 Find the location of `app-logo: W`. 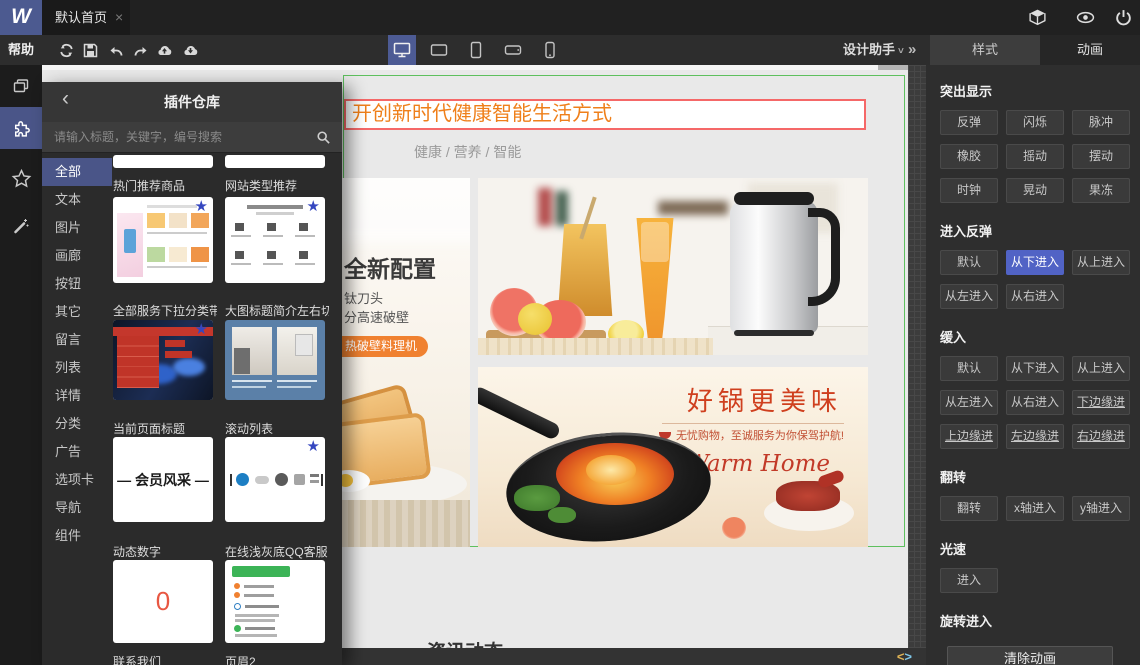

app-logo: W is located at coordinates (21, 17).